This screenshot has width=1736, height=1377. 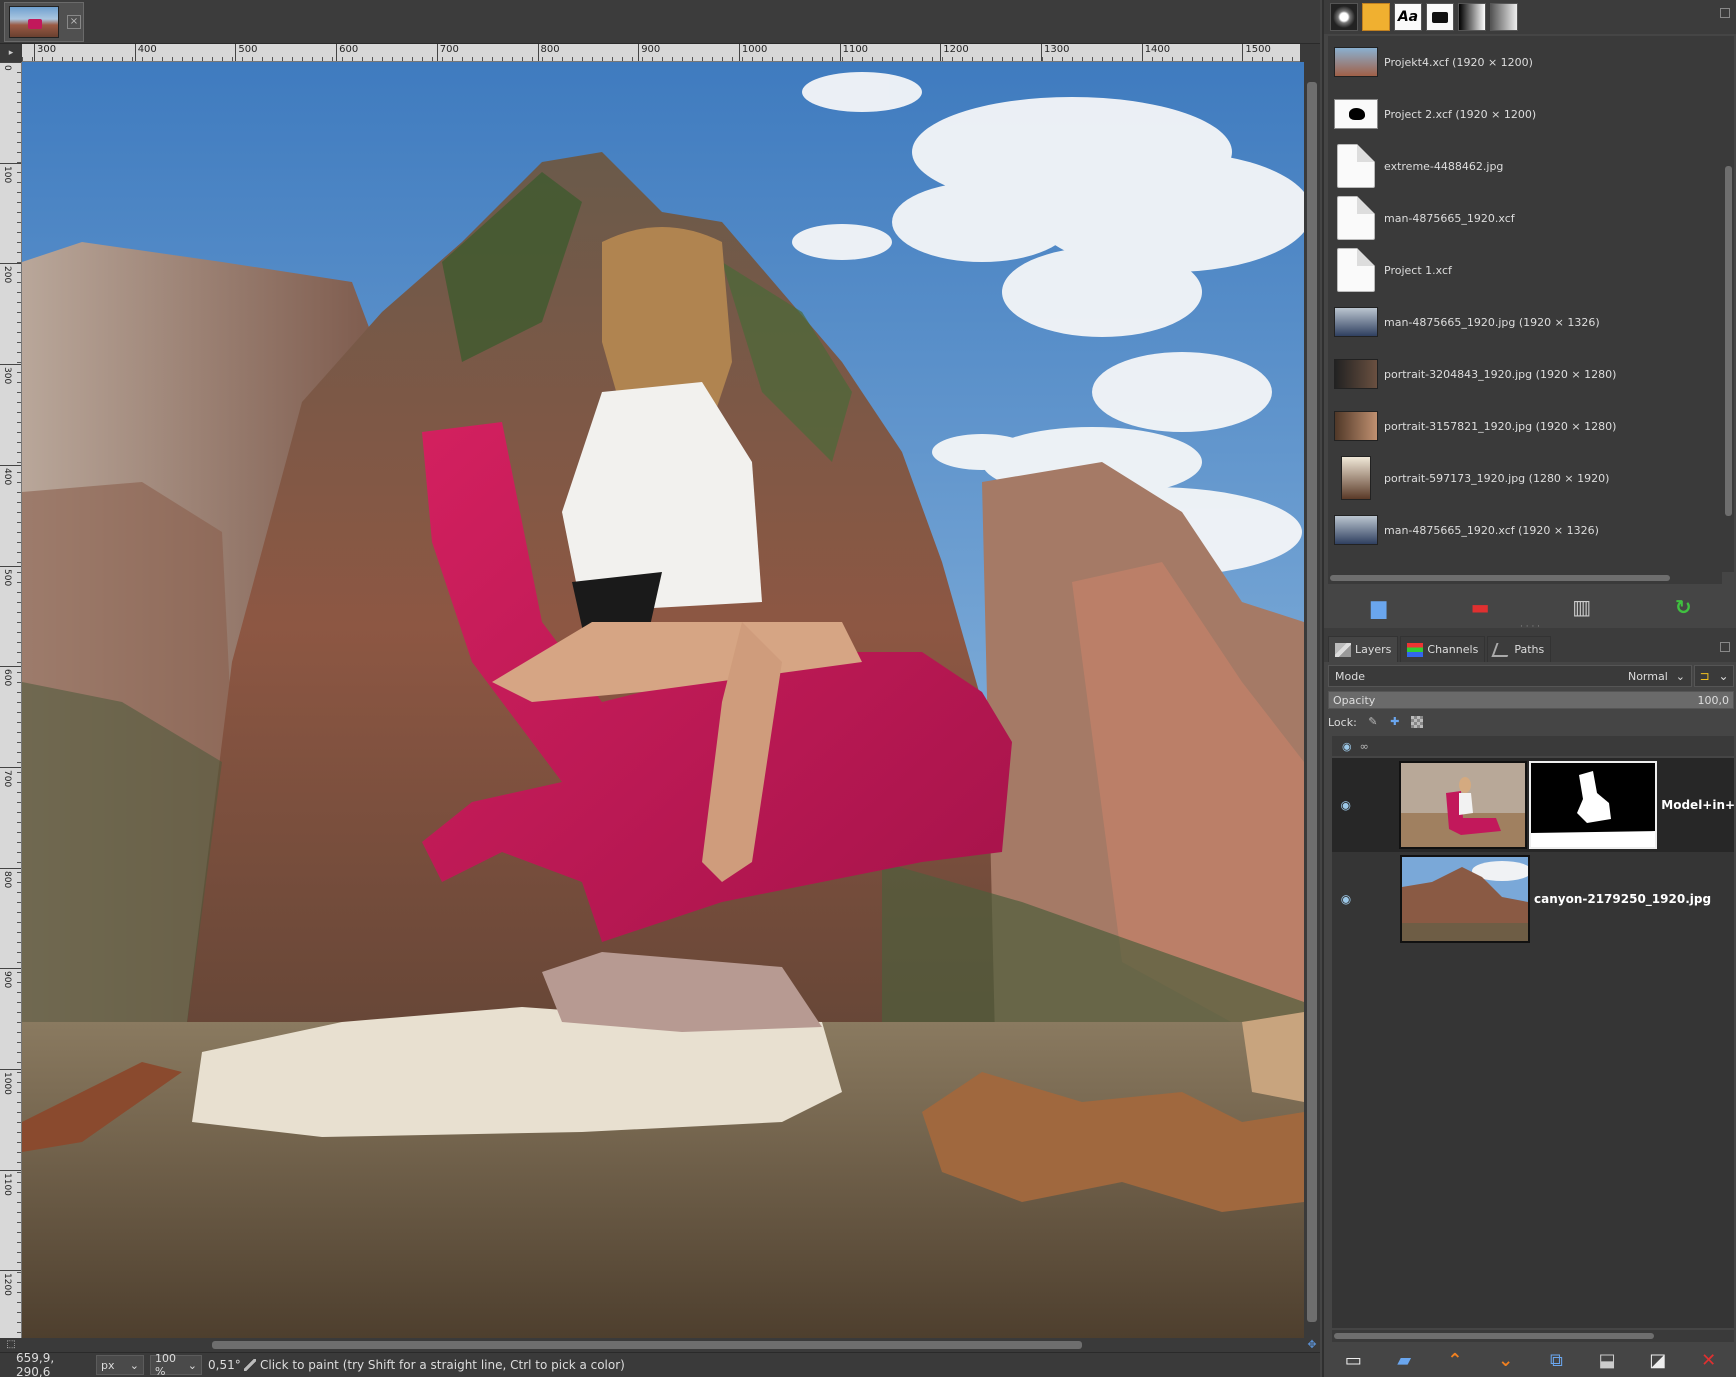 What do you see at coordinates (10, 877) in the screenshot?
I see `ruler-tick: 800` at bounding box center [10, 877].